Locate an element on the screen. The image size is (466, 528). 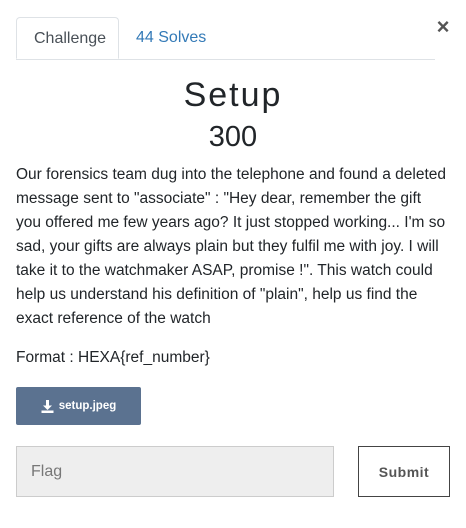
flag-input is located at coordinates (175, 471).